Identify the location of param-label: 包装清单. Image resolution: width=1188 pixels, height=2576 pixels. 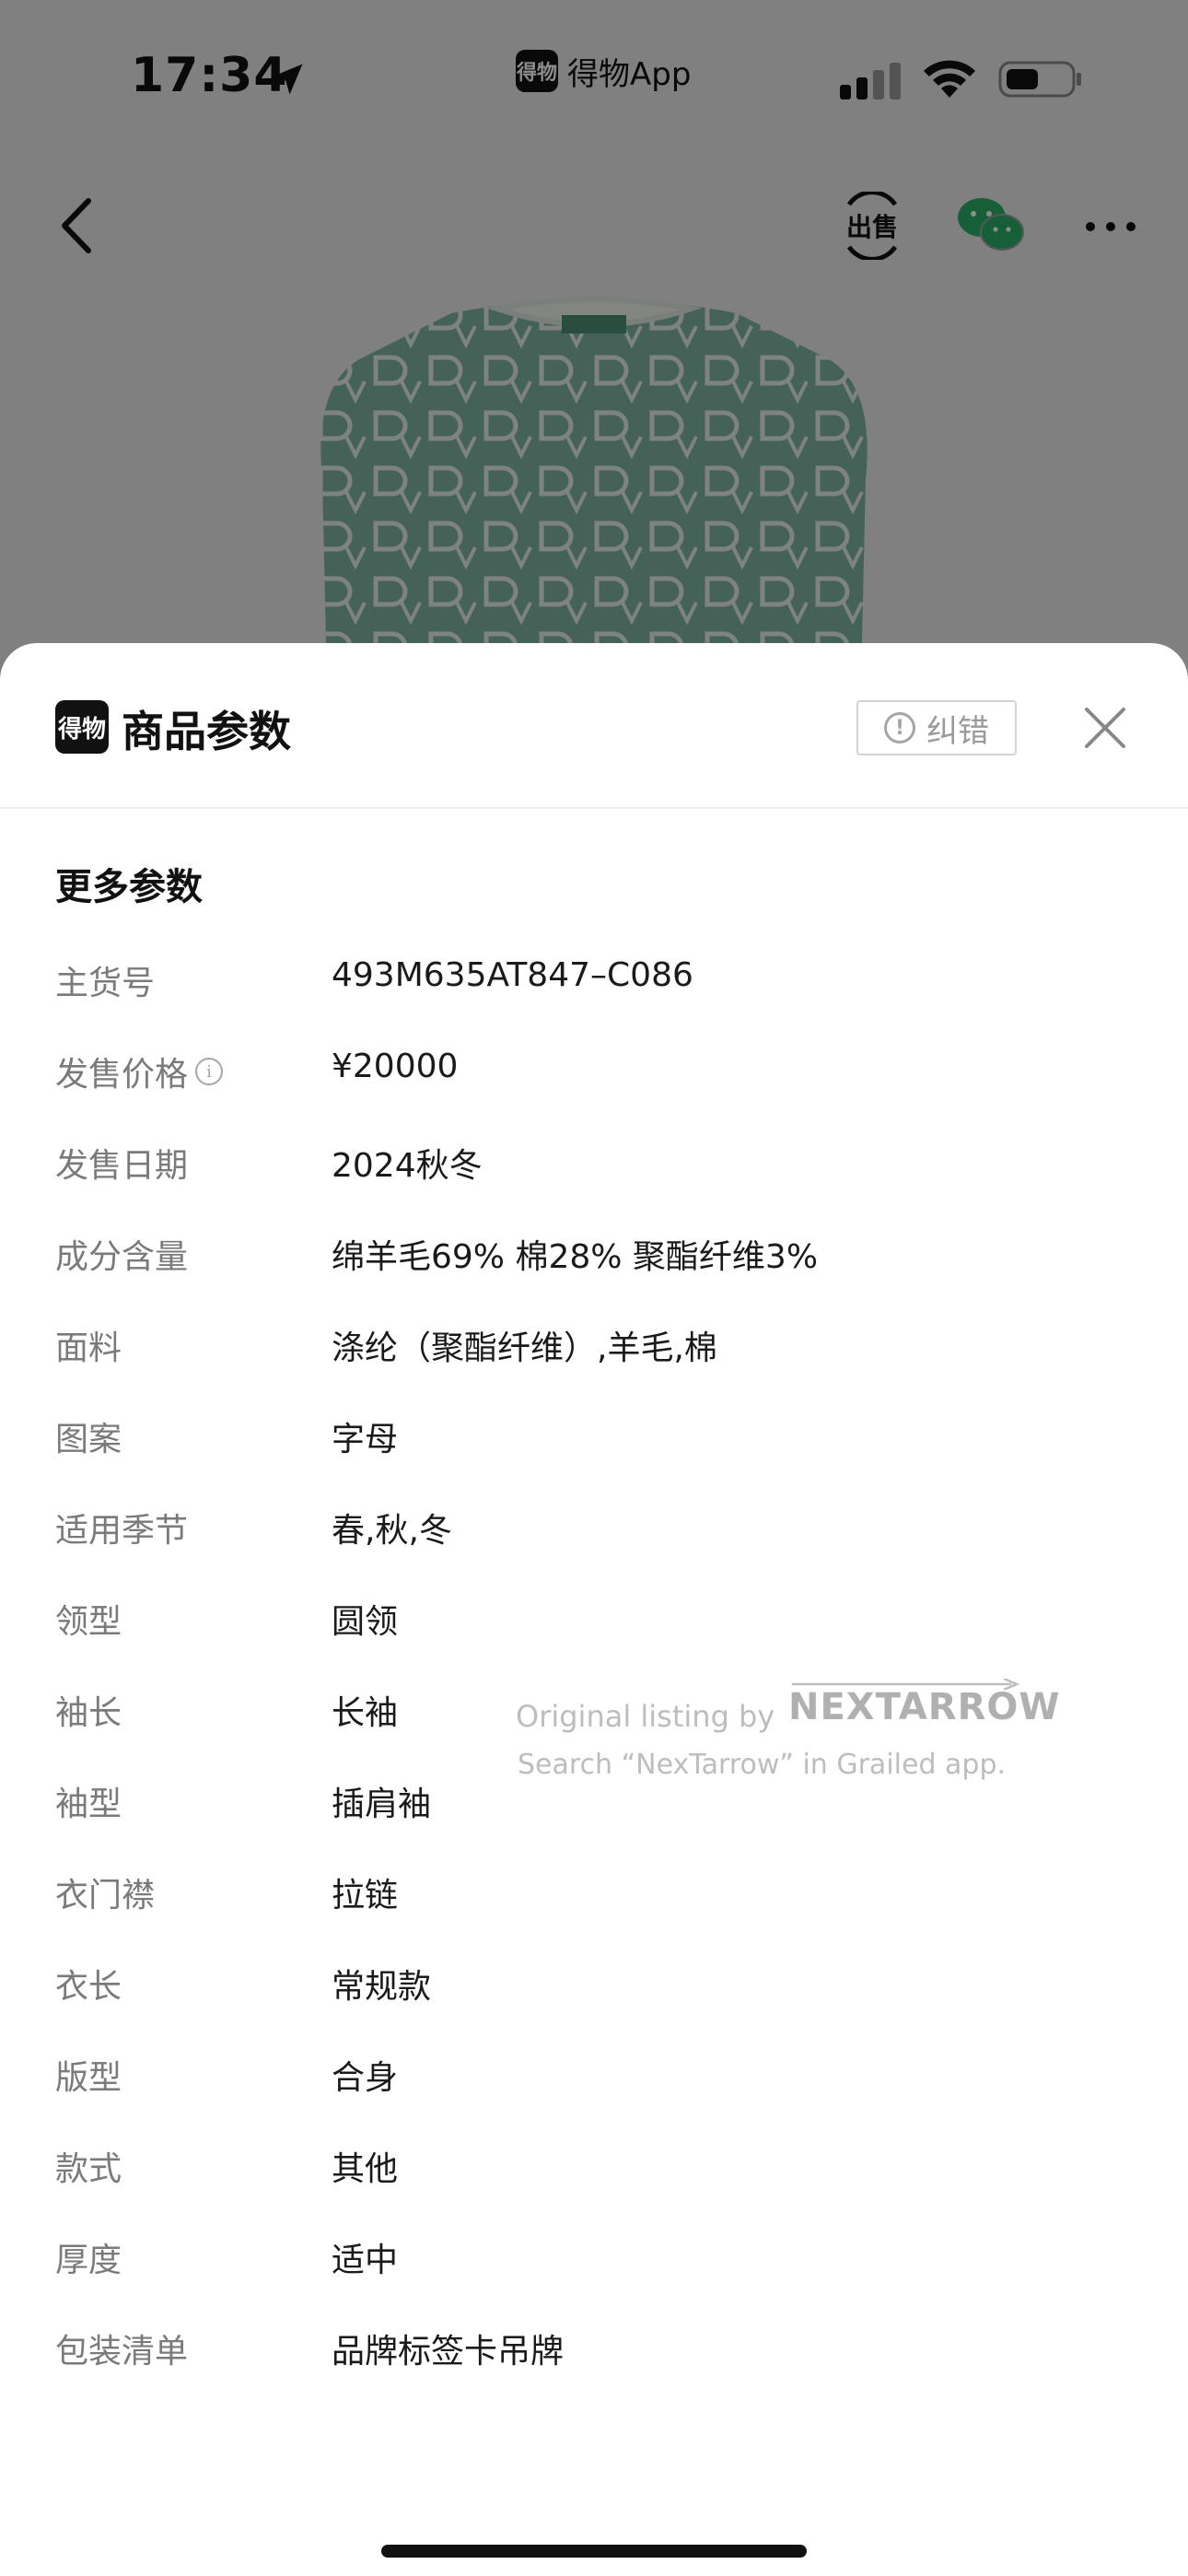
(122, 2352).